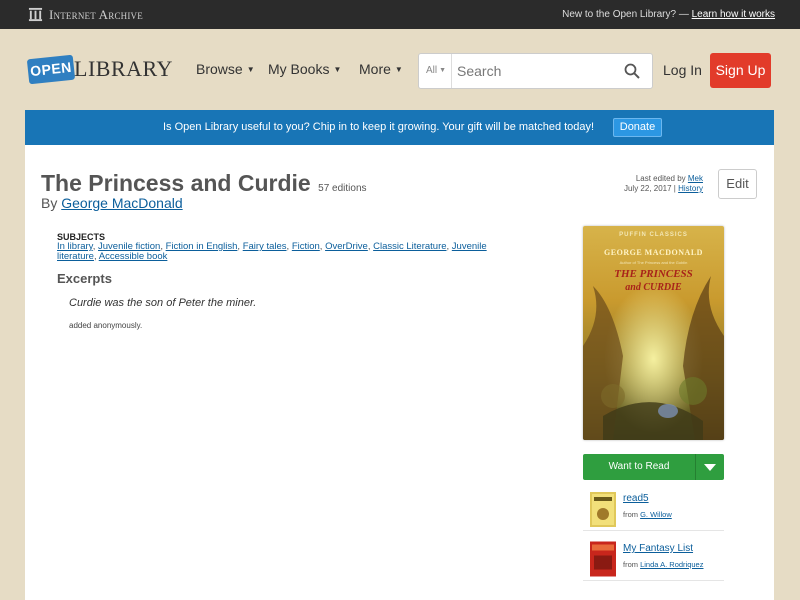 This screenshot has width=800, height=600. What do you see at coordinates (219, 69) in the screenshot?
I see `nav-browse-label: Browse` at bounding box center [219, 69].